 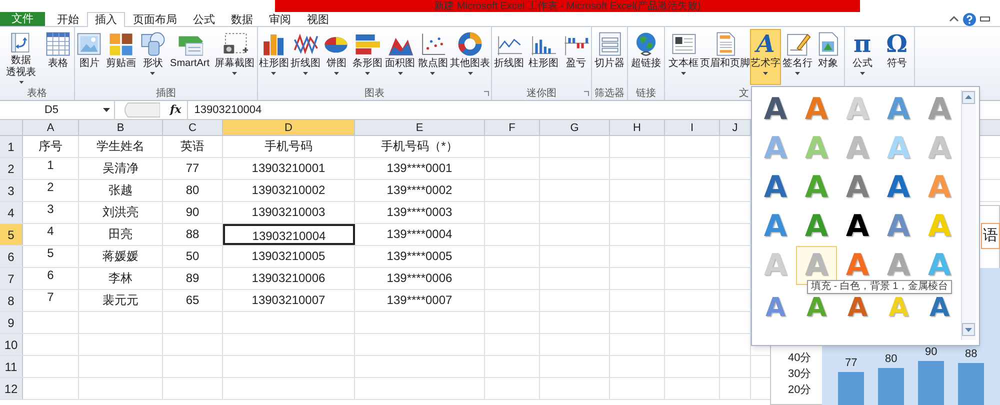 I want to click on table-cell: 139****0007, so click(x=420, y=300).